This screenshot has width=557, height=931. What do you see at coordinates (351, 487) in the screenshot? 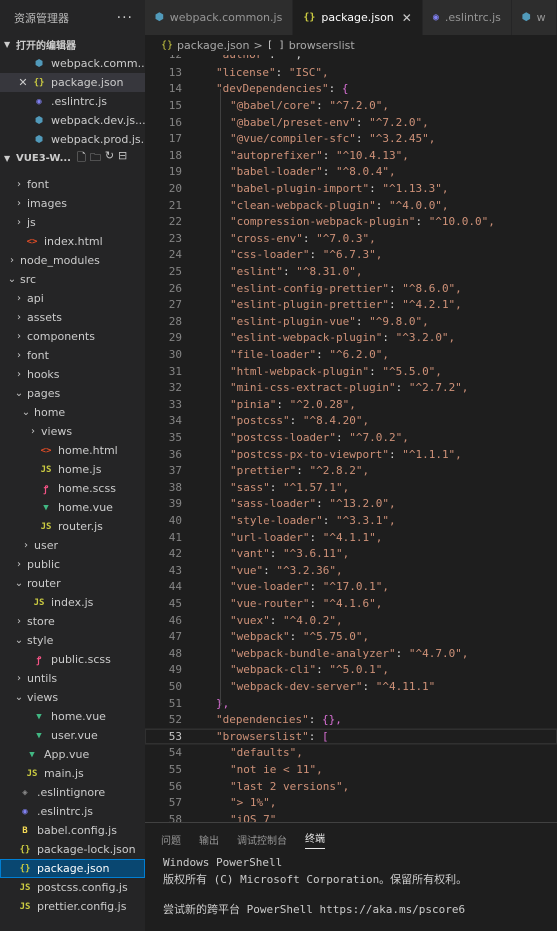
I see `code-line: 38 "sass": "^1.57.1",` at bounding box center [351, 487].